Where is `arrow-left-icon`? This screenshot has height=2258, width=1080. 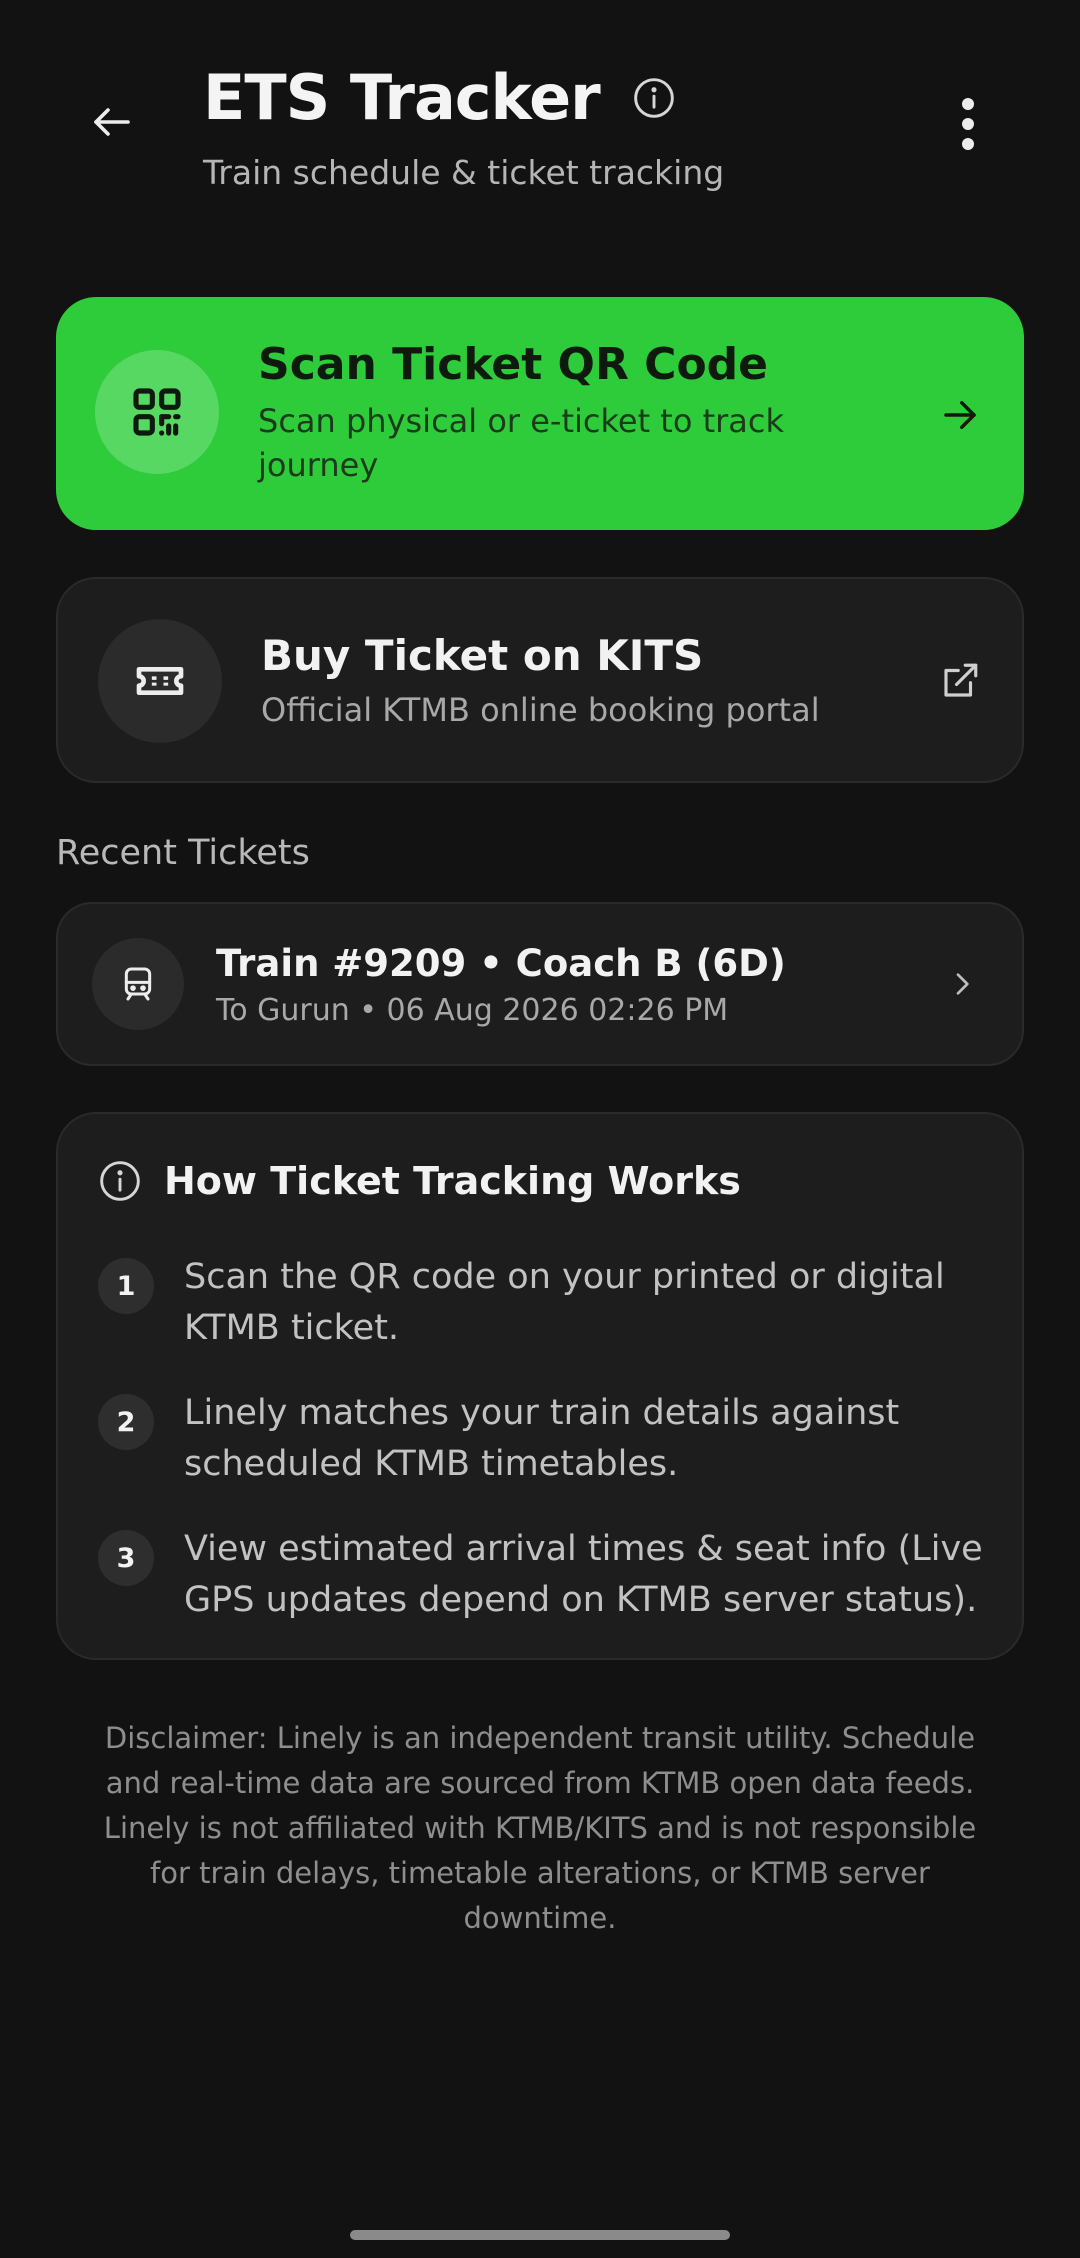 arrow-left-icon is located at coordinates (112, 122).